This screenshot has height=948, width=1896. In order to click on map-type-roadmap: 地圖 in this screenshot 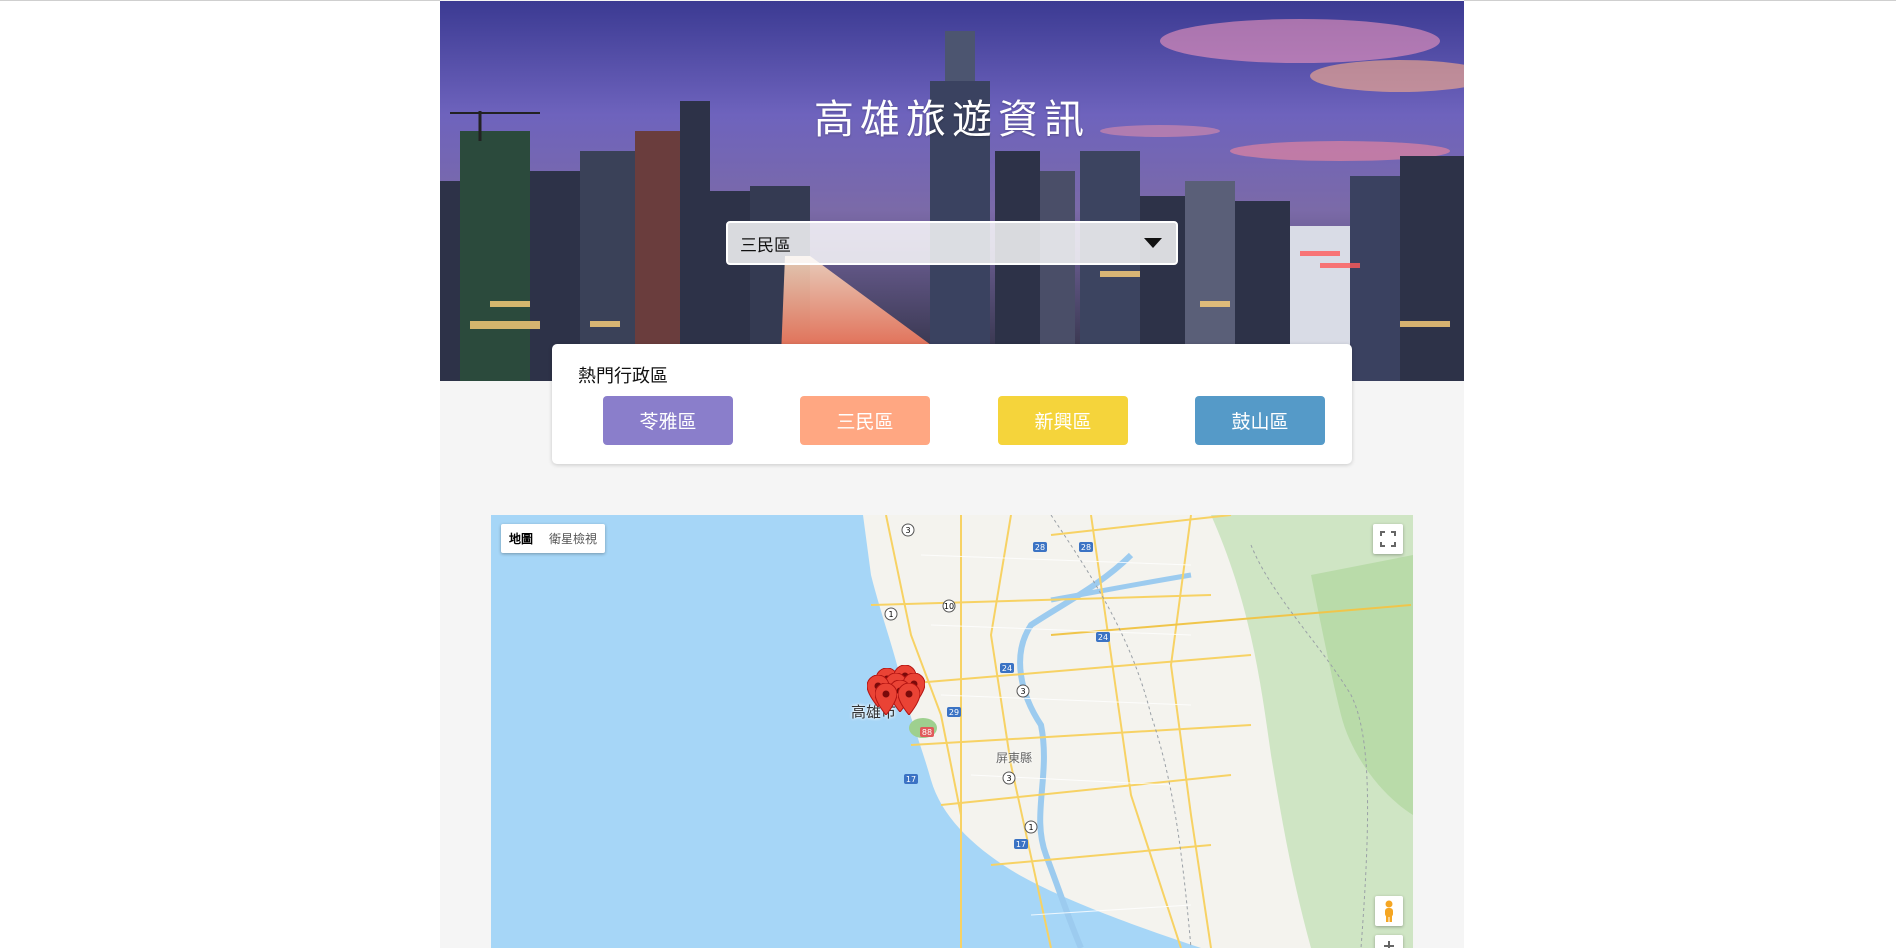, I will do `click(521, 538)`.